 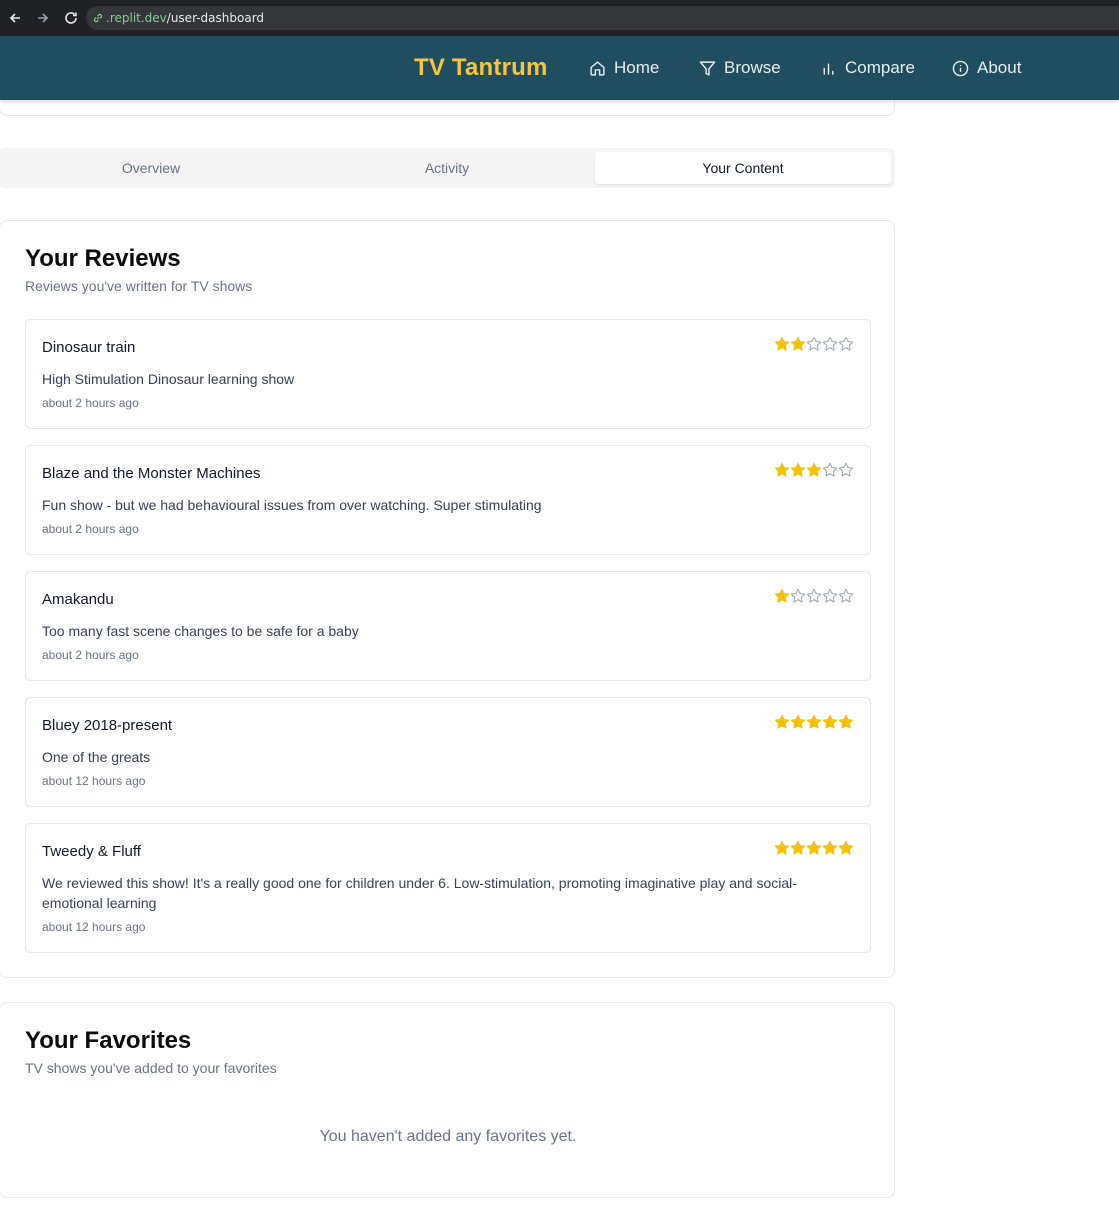 What do you see at coordinates (98, 18) in the screenshot?
I see `link-icon` at bounding box center [98, 18].